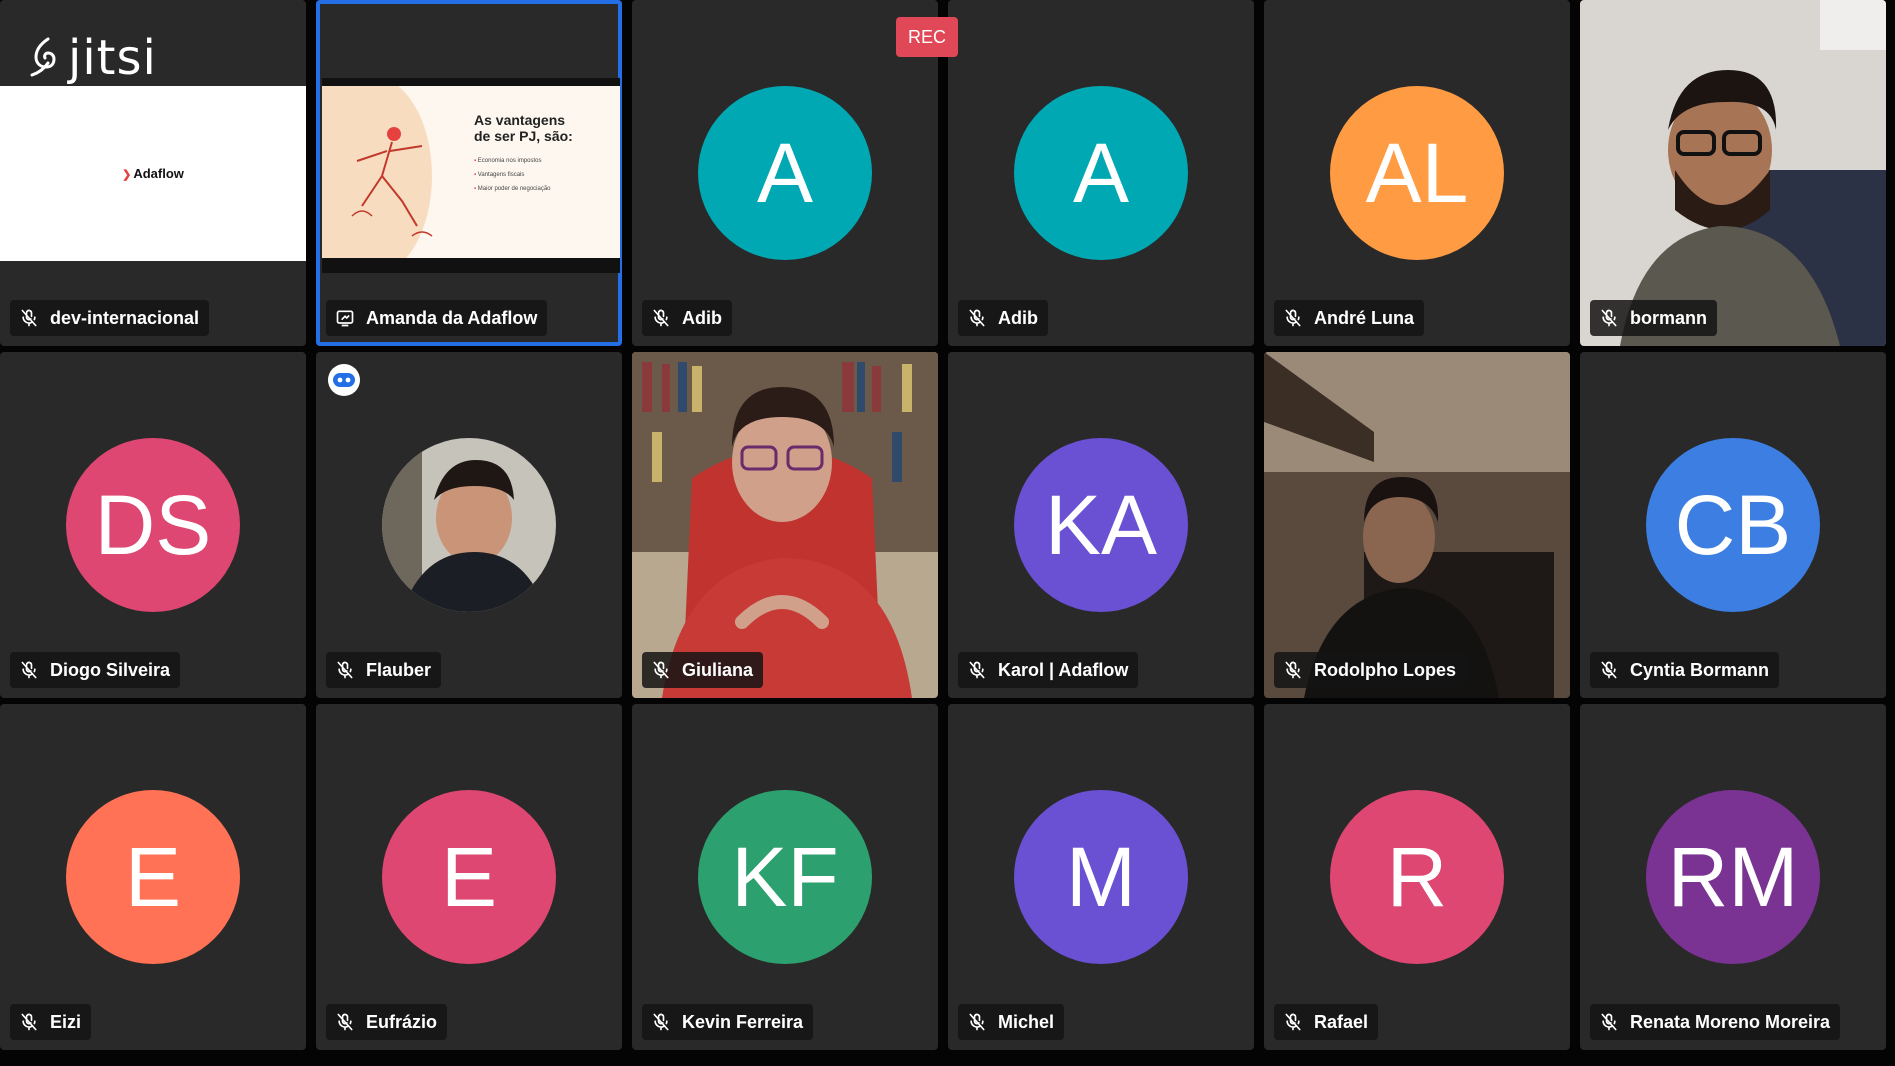 Image resolution: width=1895 pixels, height=1066 pixels. I want to click on slide-bullet: ▪ Vantagens fiscais, so click(499, 175).